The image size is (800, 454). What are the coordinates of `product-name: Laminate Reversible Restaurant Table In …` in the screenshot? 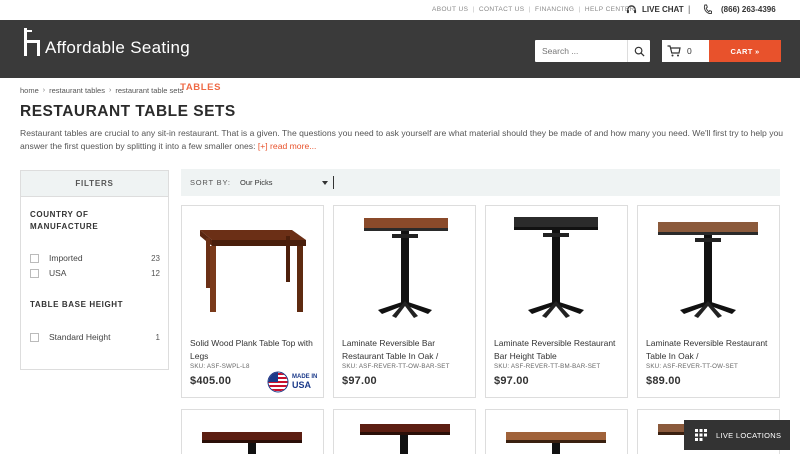 It's located at (710, 349).